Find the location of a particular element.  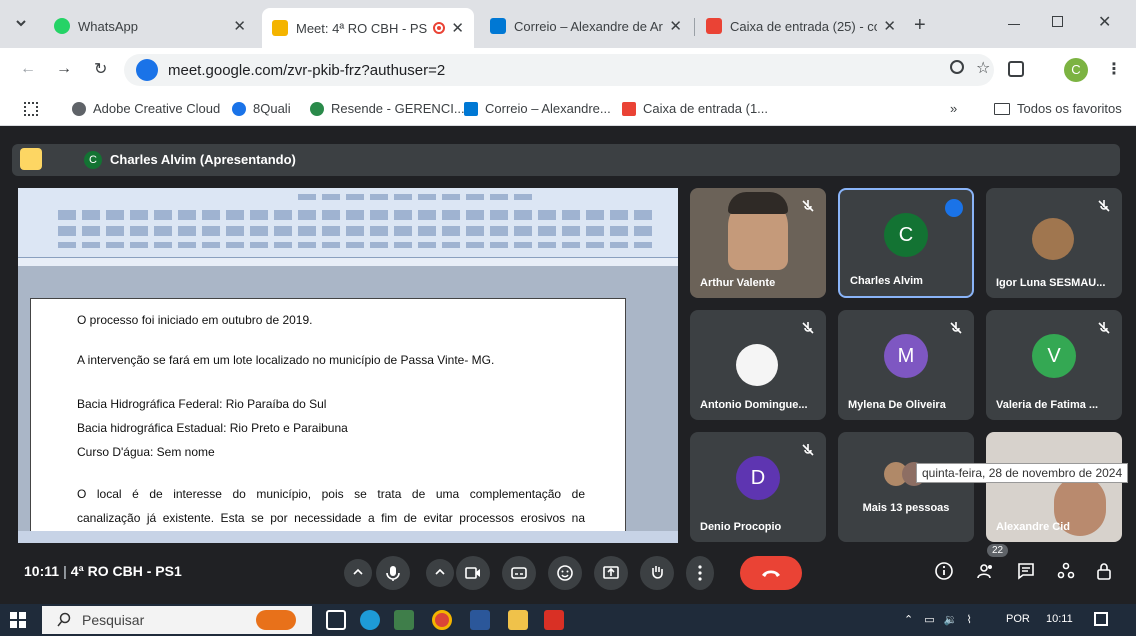

participant-tile: Arthur Valente is located at coordinates (758, 243).